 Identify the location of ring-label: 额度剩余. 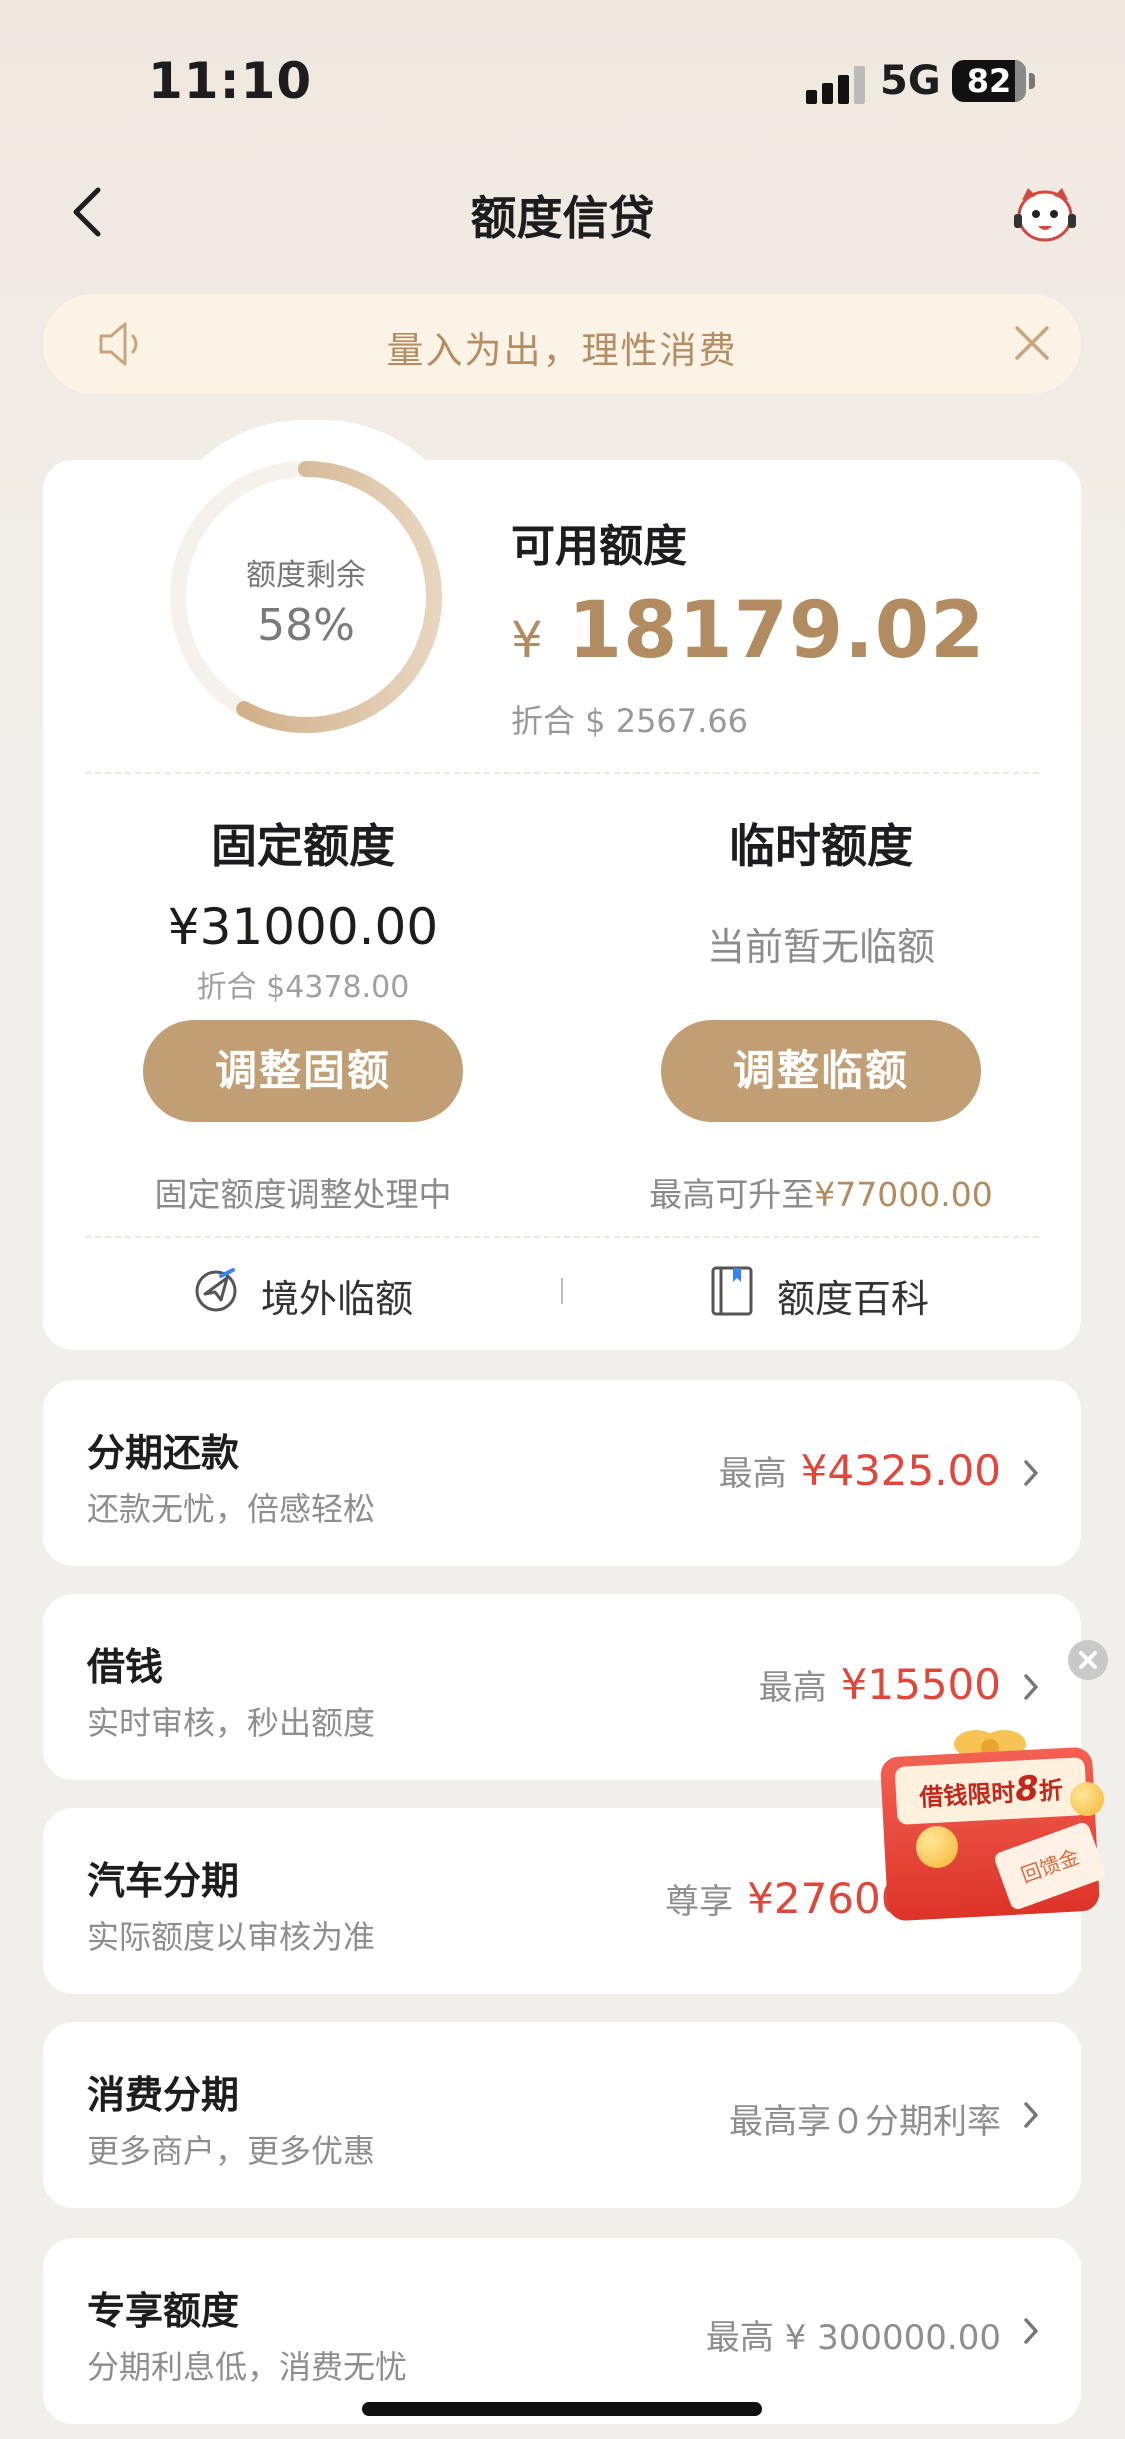
(306, 575).